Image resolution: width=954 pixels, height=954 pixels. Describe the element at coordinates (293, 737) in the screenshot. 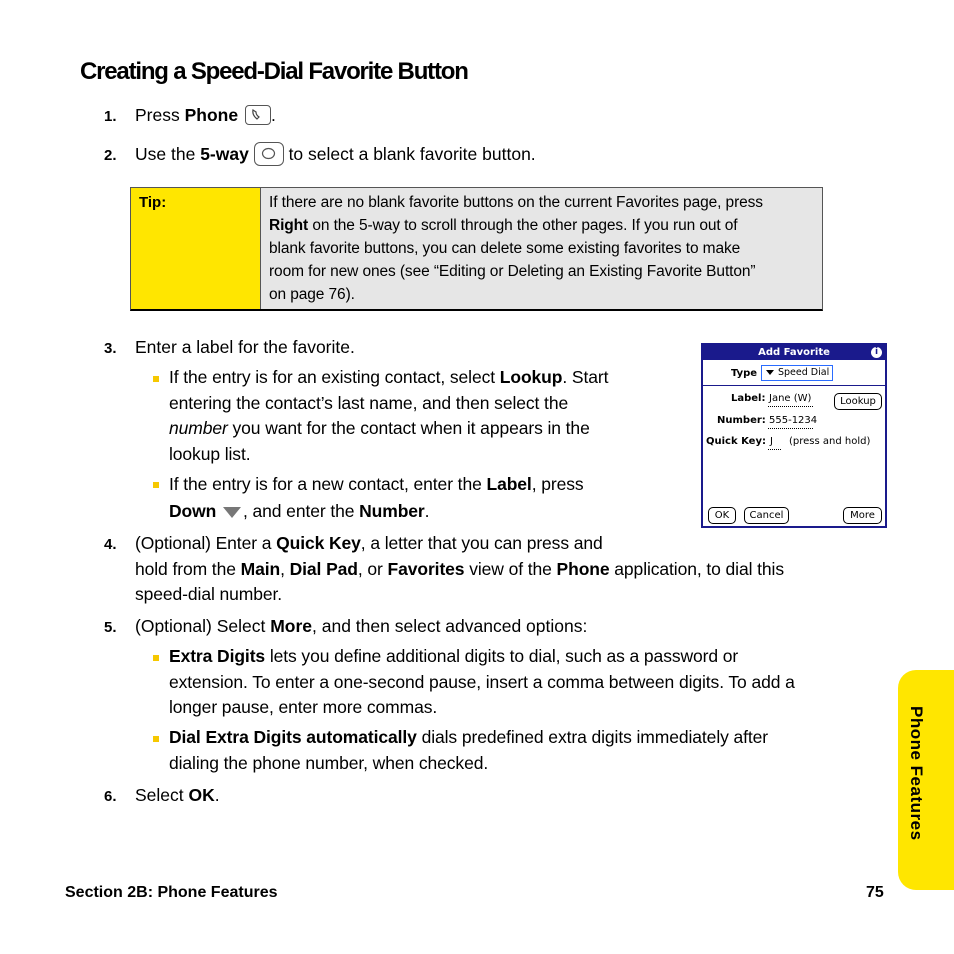

I see `bullet-bold: Dial Extra Digits automatically` at that location.